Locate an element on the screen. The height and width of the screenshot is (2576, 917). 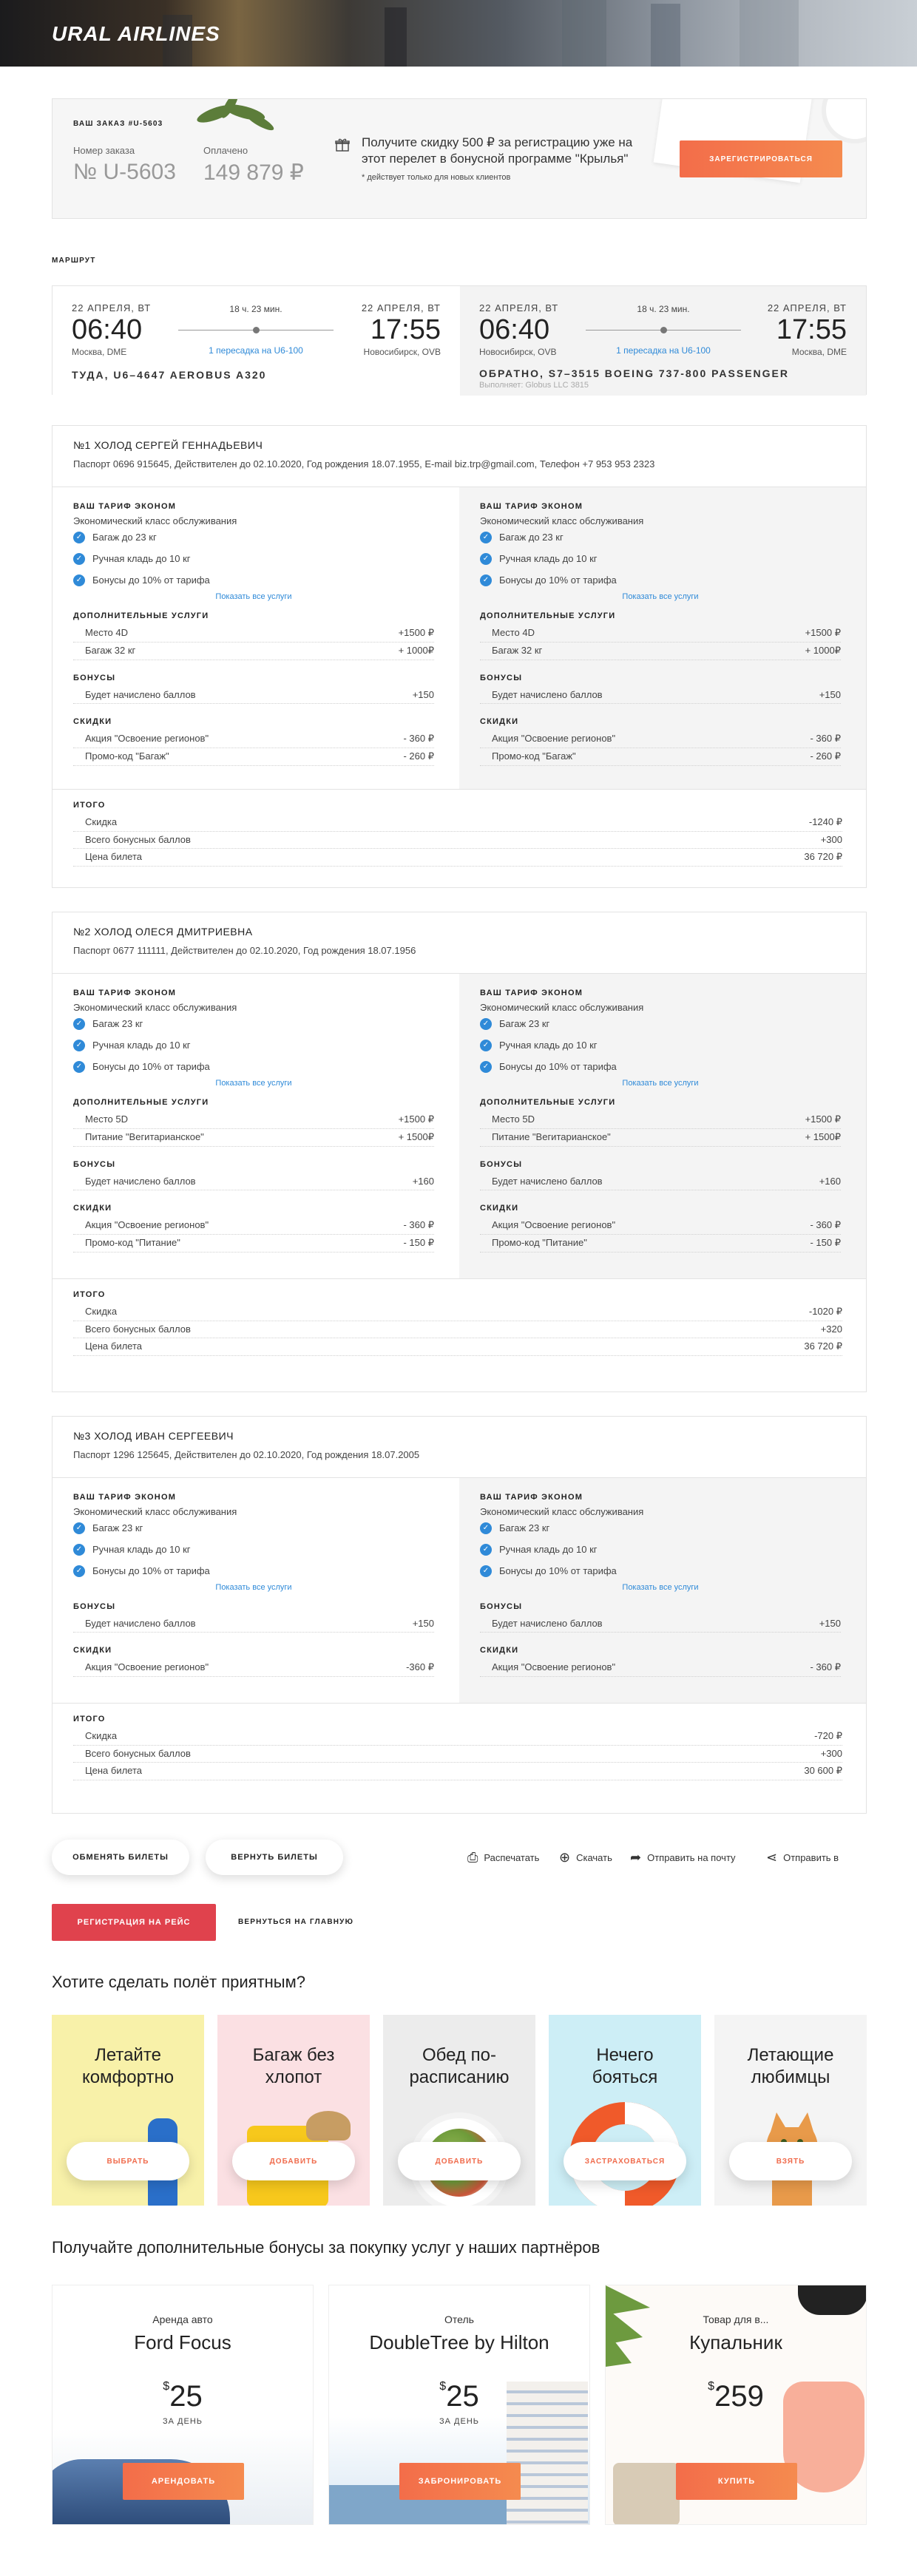
row-value: -720 ₽ is located at coordinates (828, 1735).